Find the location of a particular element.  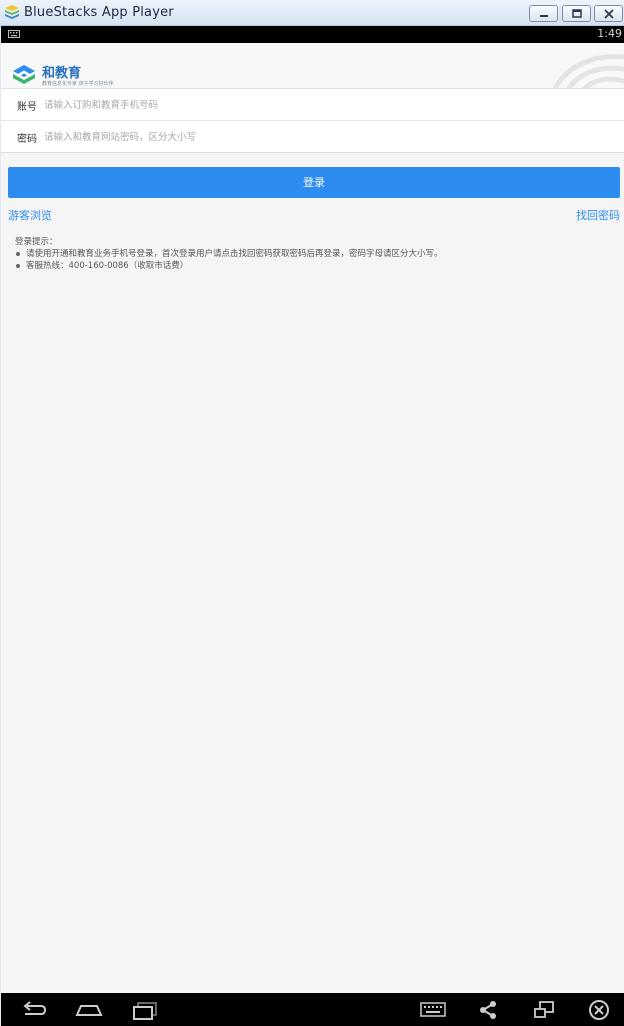

maximize-icon is located at coordinates (576, 13).